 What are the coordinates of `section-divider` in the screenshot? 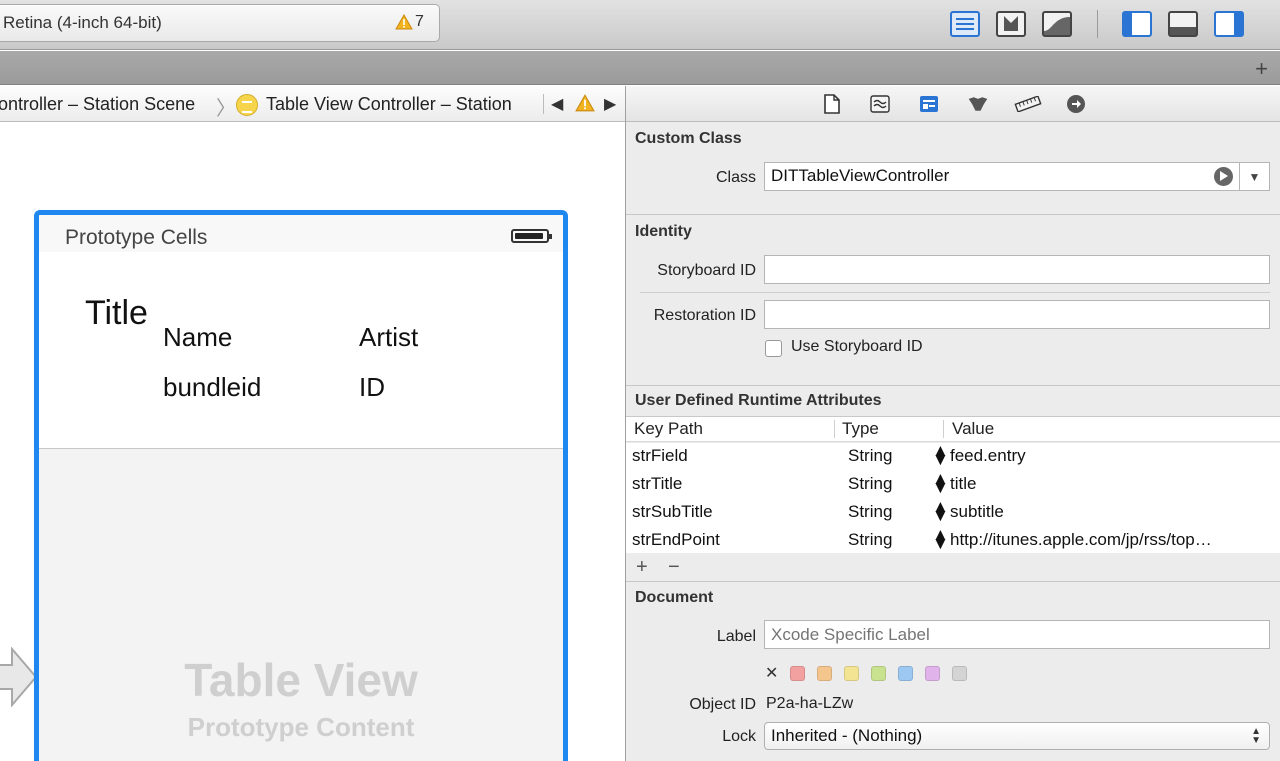 It's located at (953, 581).